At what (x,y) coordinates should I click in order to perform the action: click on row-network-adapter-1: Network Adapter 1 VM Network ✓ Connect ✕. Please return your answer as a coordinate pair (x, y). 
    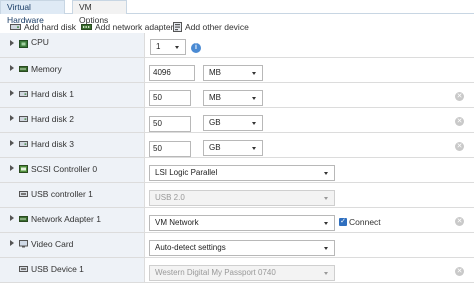
    Looking at the image, I should click on (237, 220).